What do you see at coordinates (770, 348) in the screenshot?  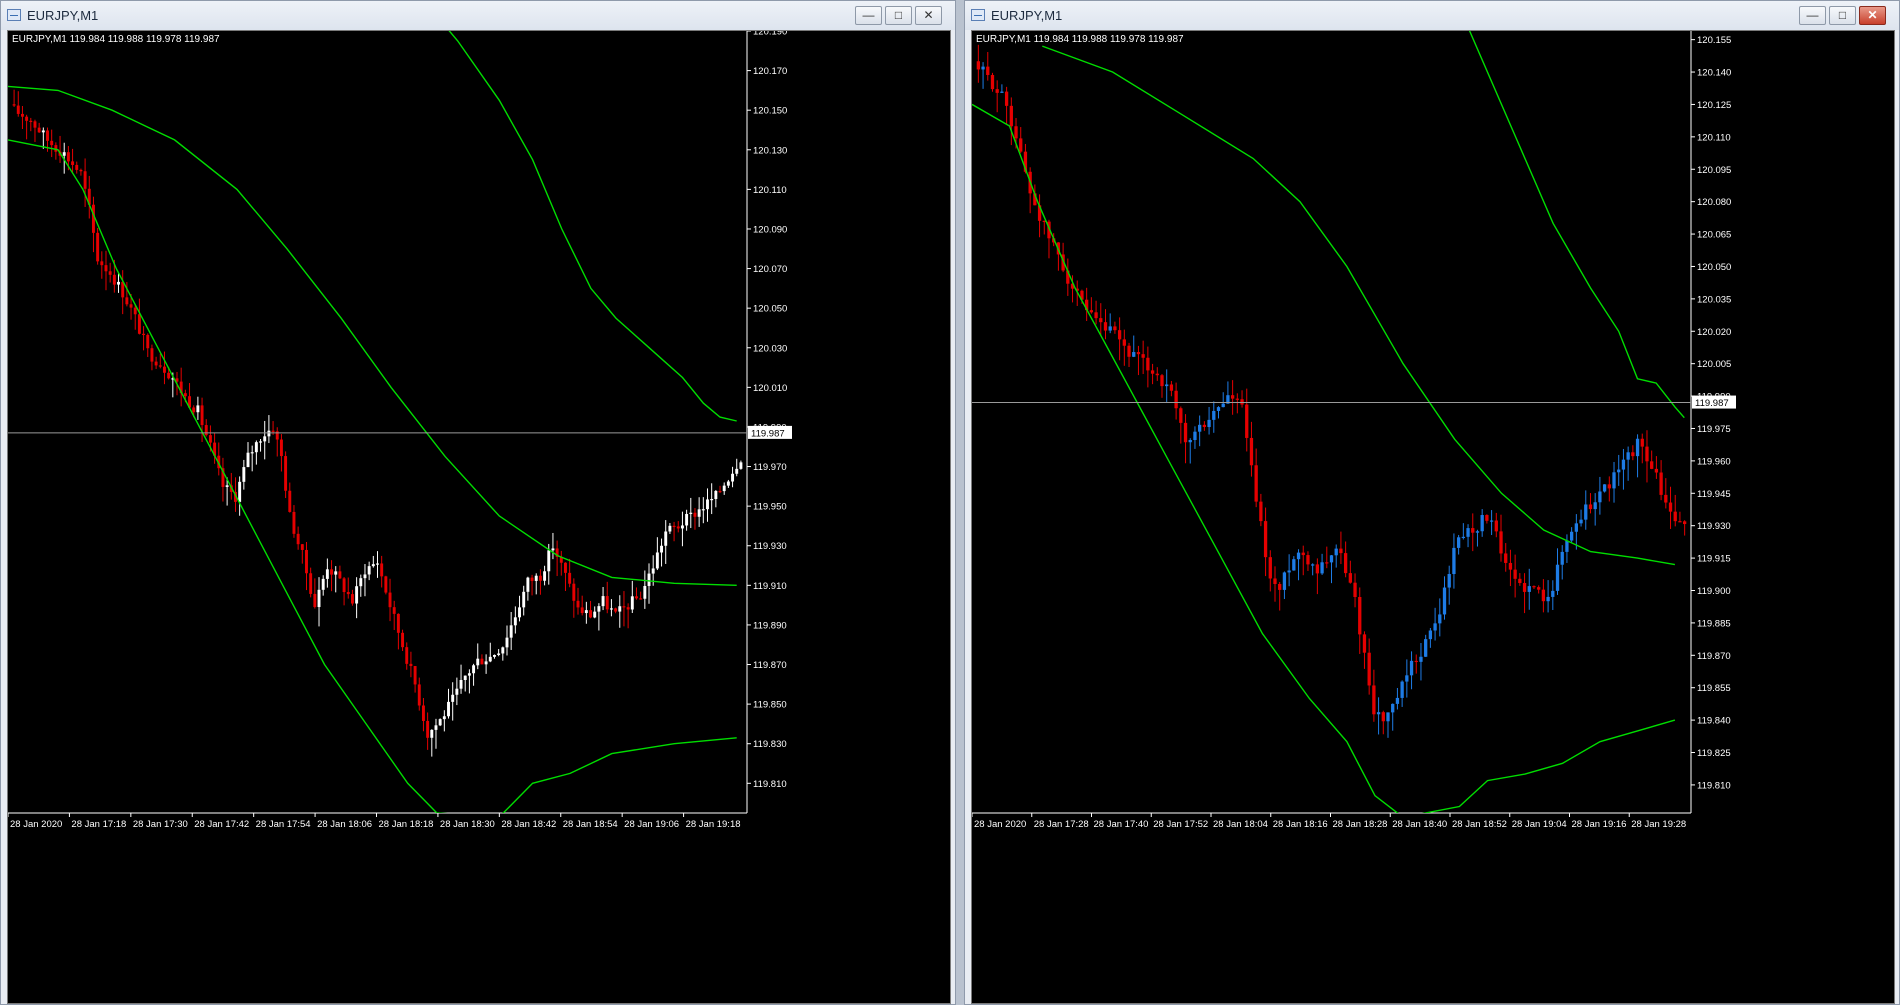 I see `price-tick-label: 120.030` at bounding box center [770, 348].